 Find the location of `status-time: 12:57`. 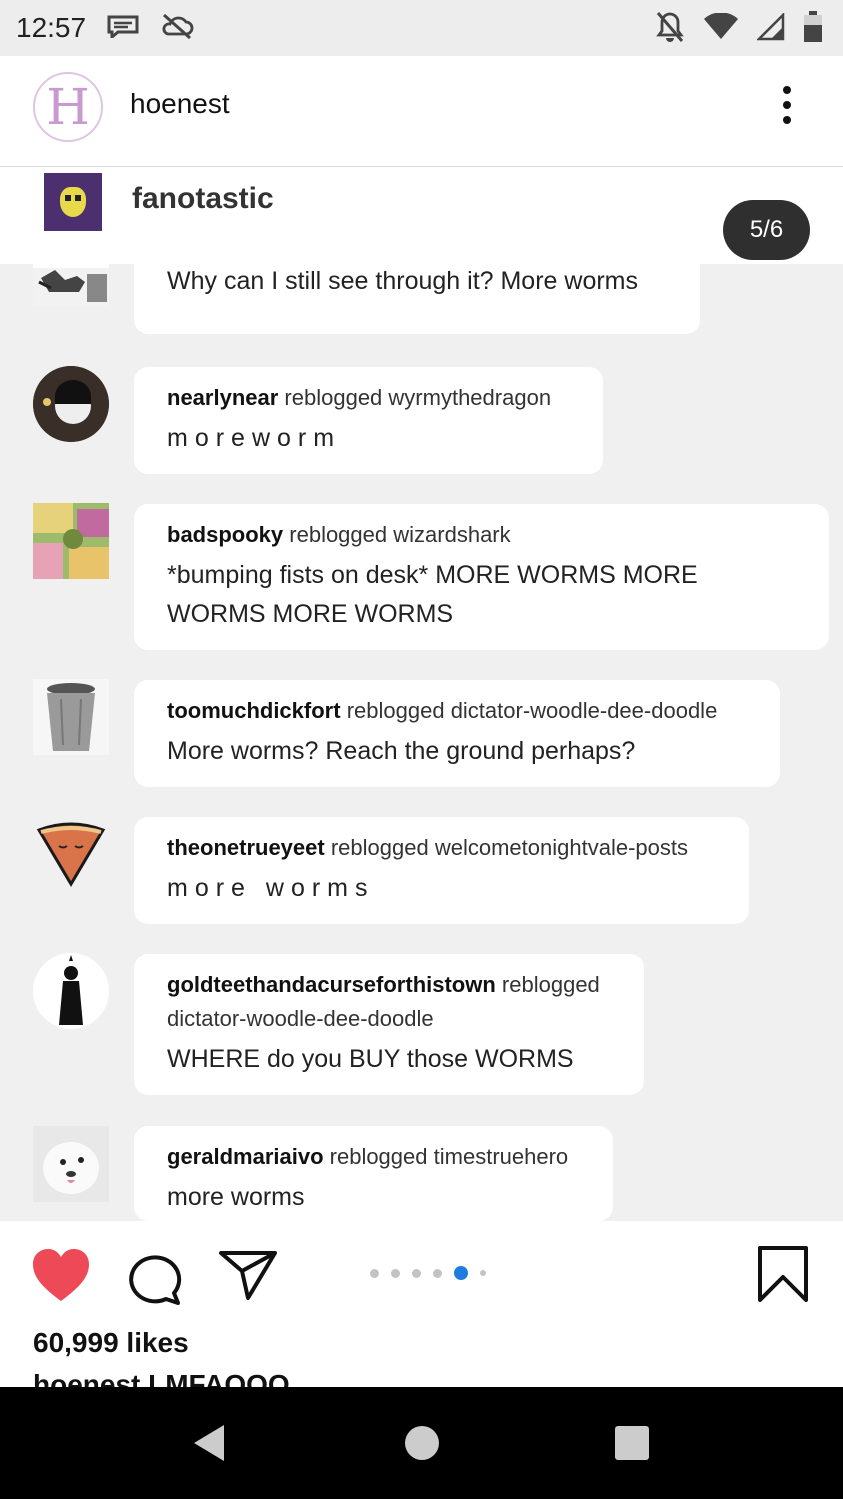

status-time: 12:57 is located at coordinates (51, 27).